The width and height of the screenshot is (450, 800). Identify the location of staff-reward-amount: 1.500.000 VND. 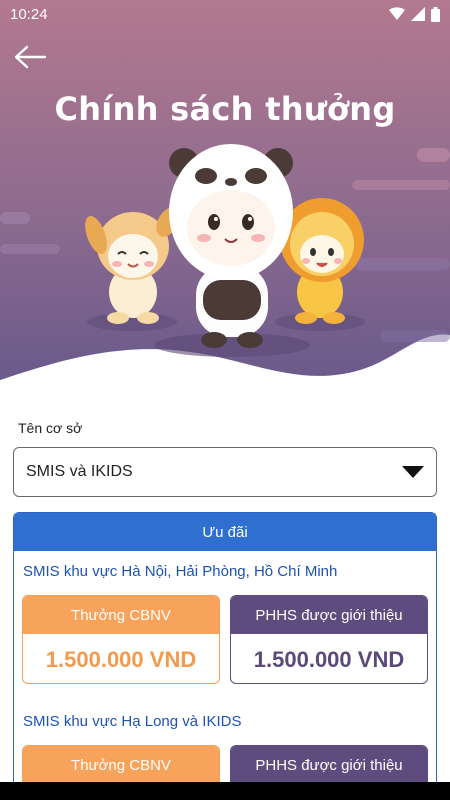
(121, 659).